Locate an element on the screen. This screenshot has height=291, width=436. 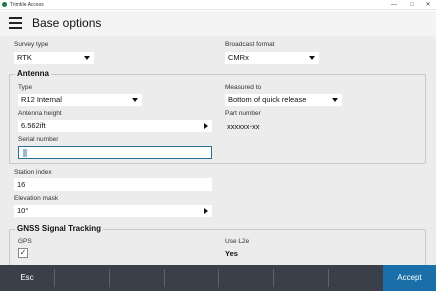
station-index-label: Station index is located at coordinates (33, 172).